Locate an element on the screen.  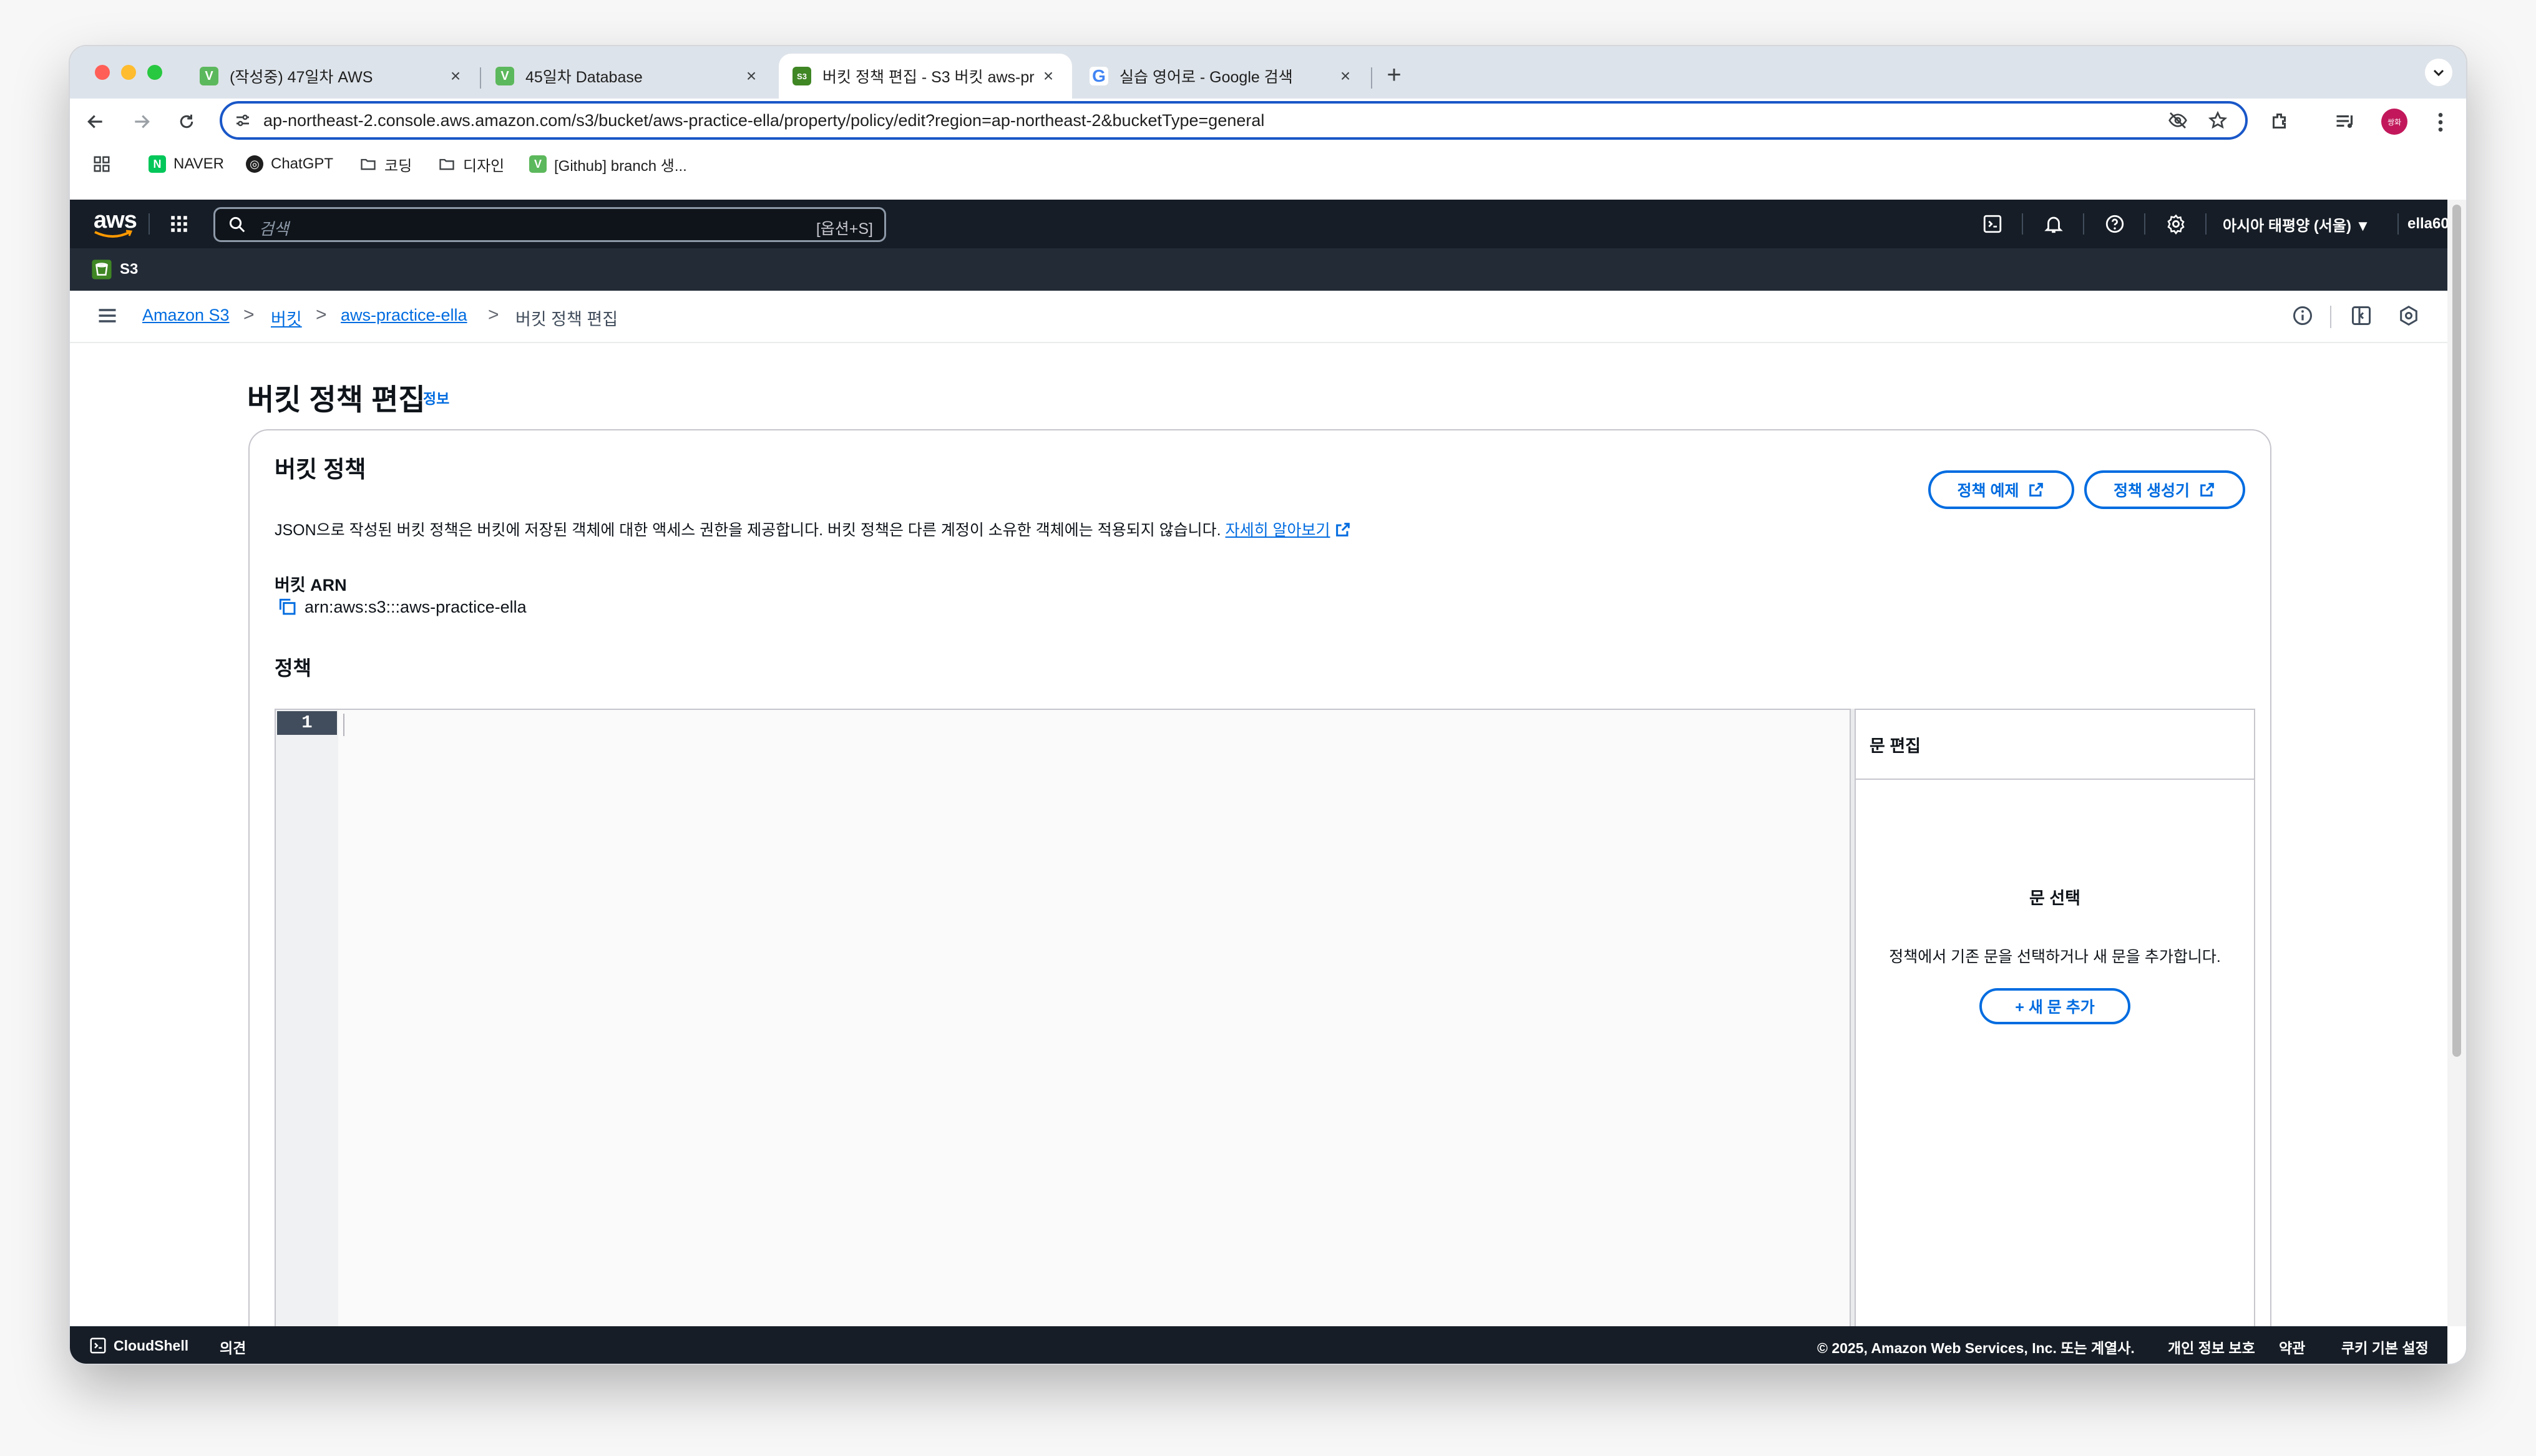
bookmark-star-icon is located at coordinates (2218, 120).